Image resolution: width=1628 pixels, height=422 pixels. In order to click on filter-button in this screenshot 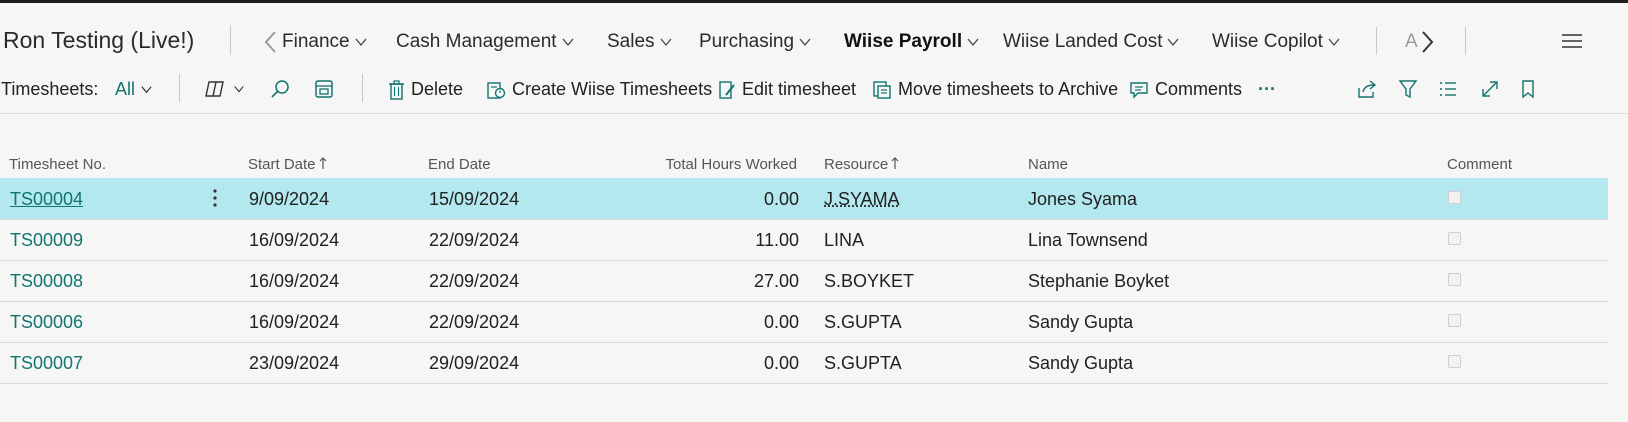, I will do `click(1411, 89)`.